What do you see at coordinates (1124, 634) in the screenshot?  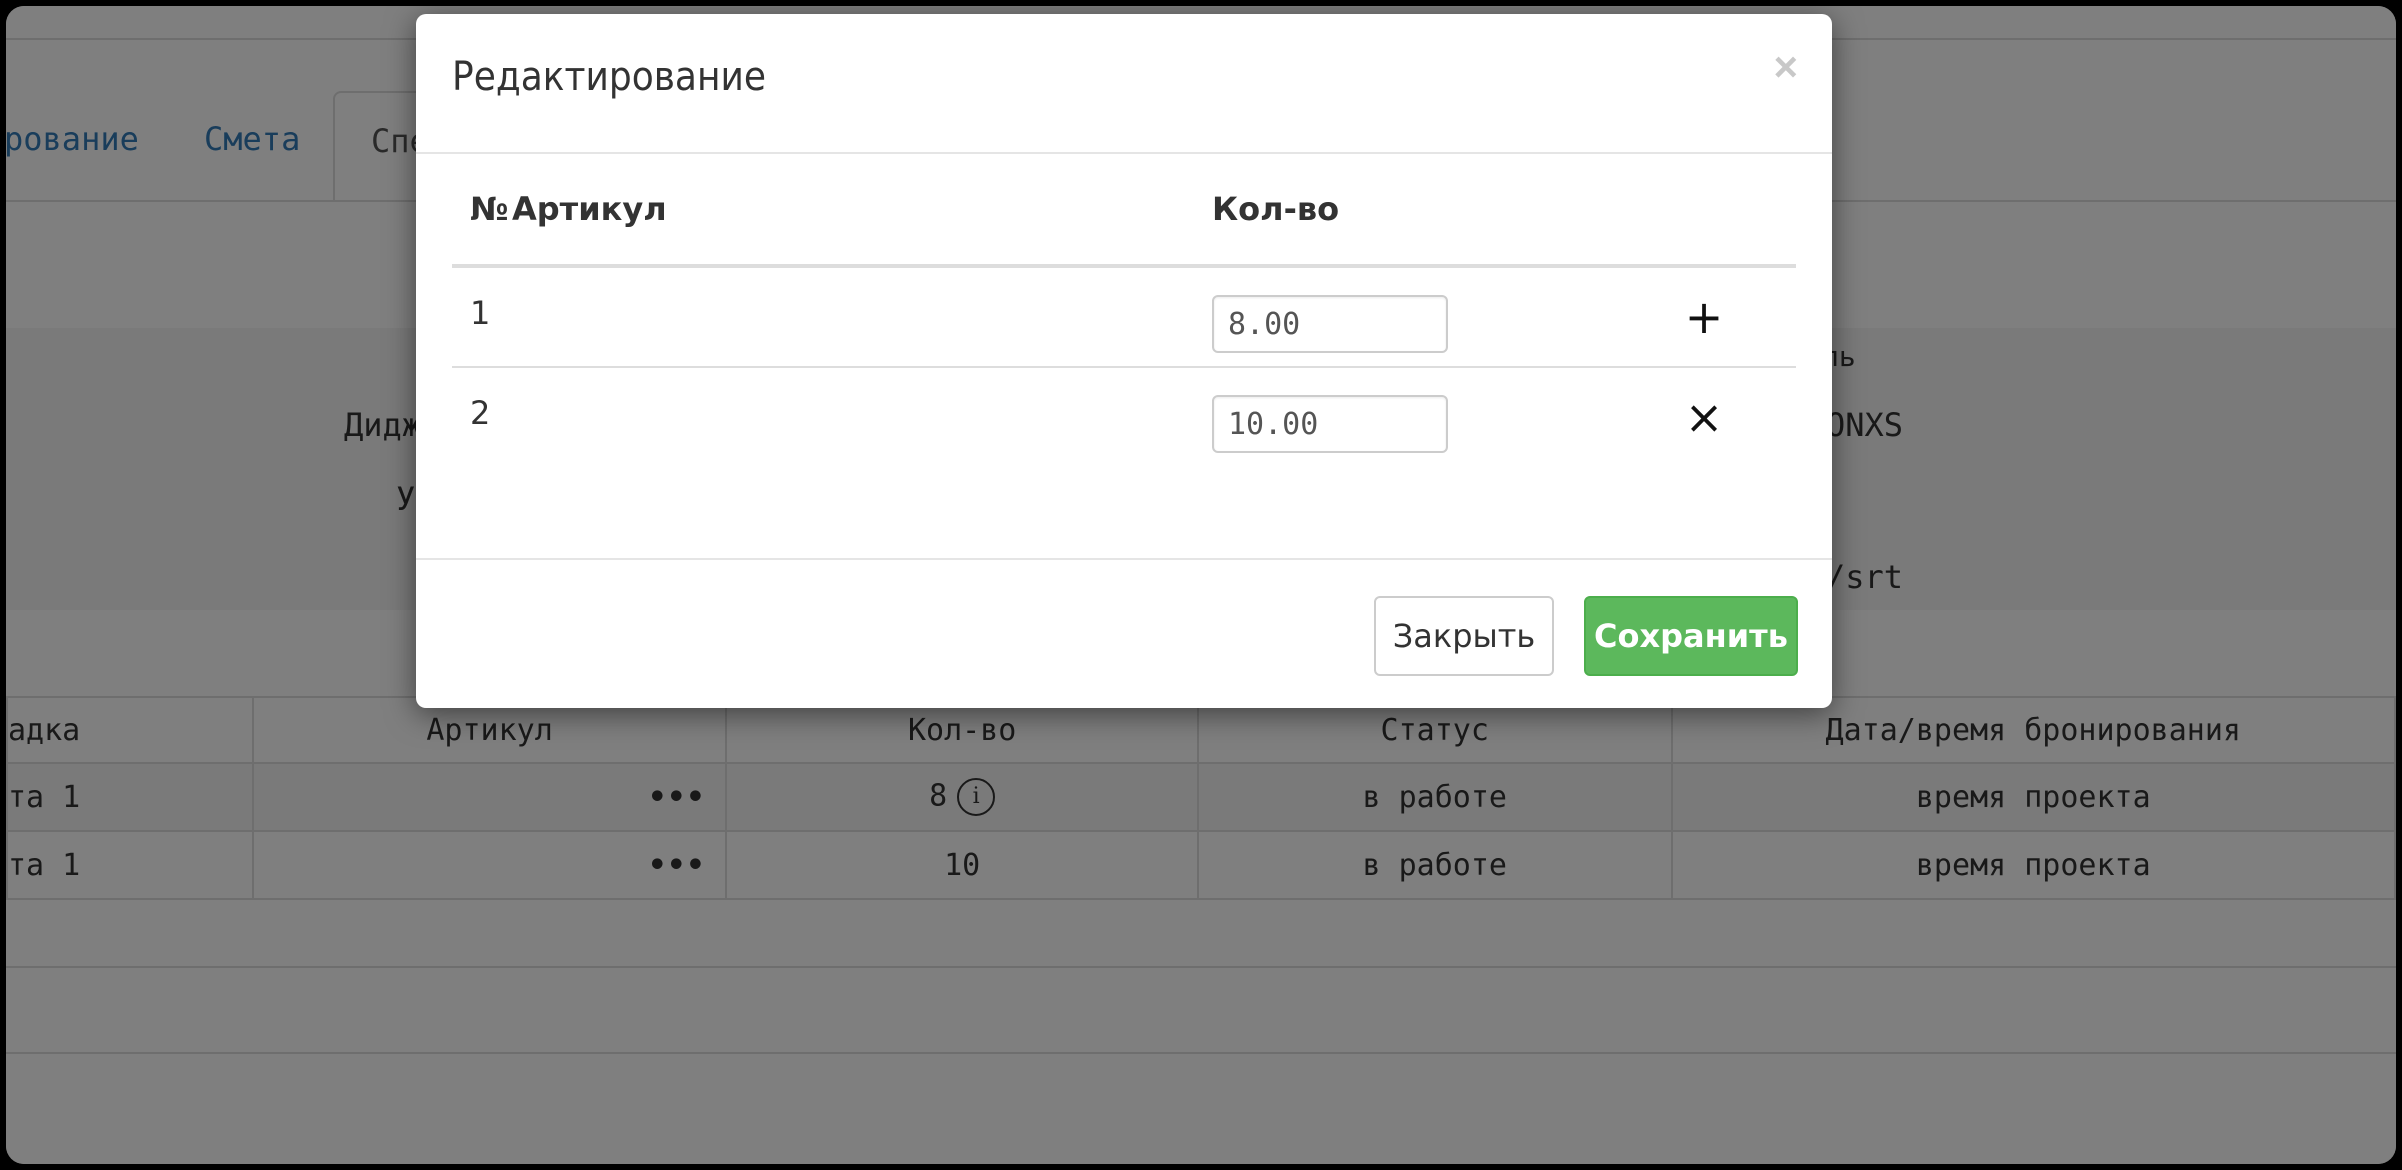 I see `modal-footer: Закрыть Сохранить` at bounding box center [1124, 634].